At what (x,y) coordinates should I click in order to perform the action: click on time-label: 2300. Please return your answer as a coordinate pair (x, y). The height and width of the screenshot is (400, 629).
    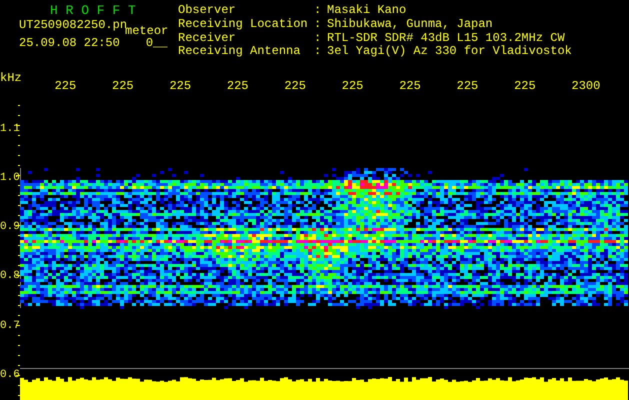
    Looking at the image, I should click on (587, 86).